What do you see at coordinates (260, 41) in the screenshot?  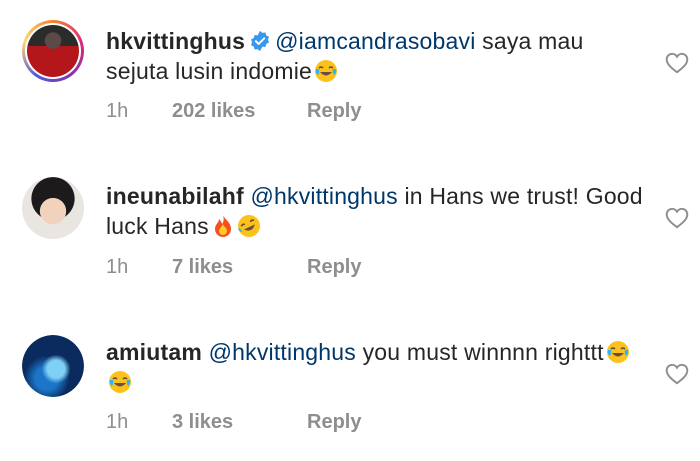 I see `verified-badge-icon` at bounding box center [260, 41].